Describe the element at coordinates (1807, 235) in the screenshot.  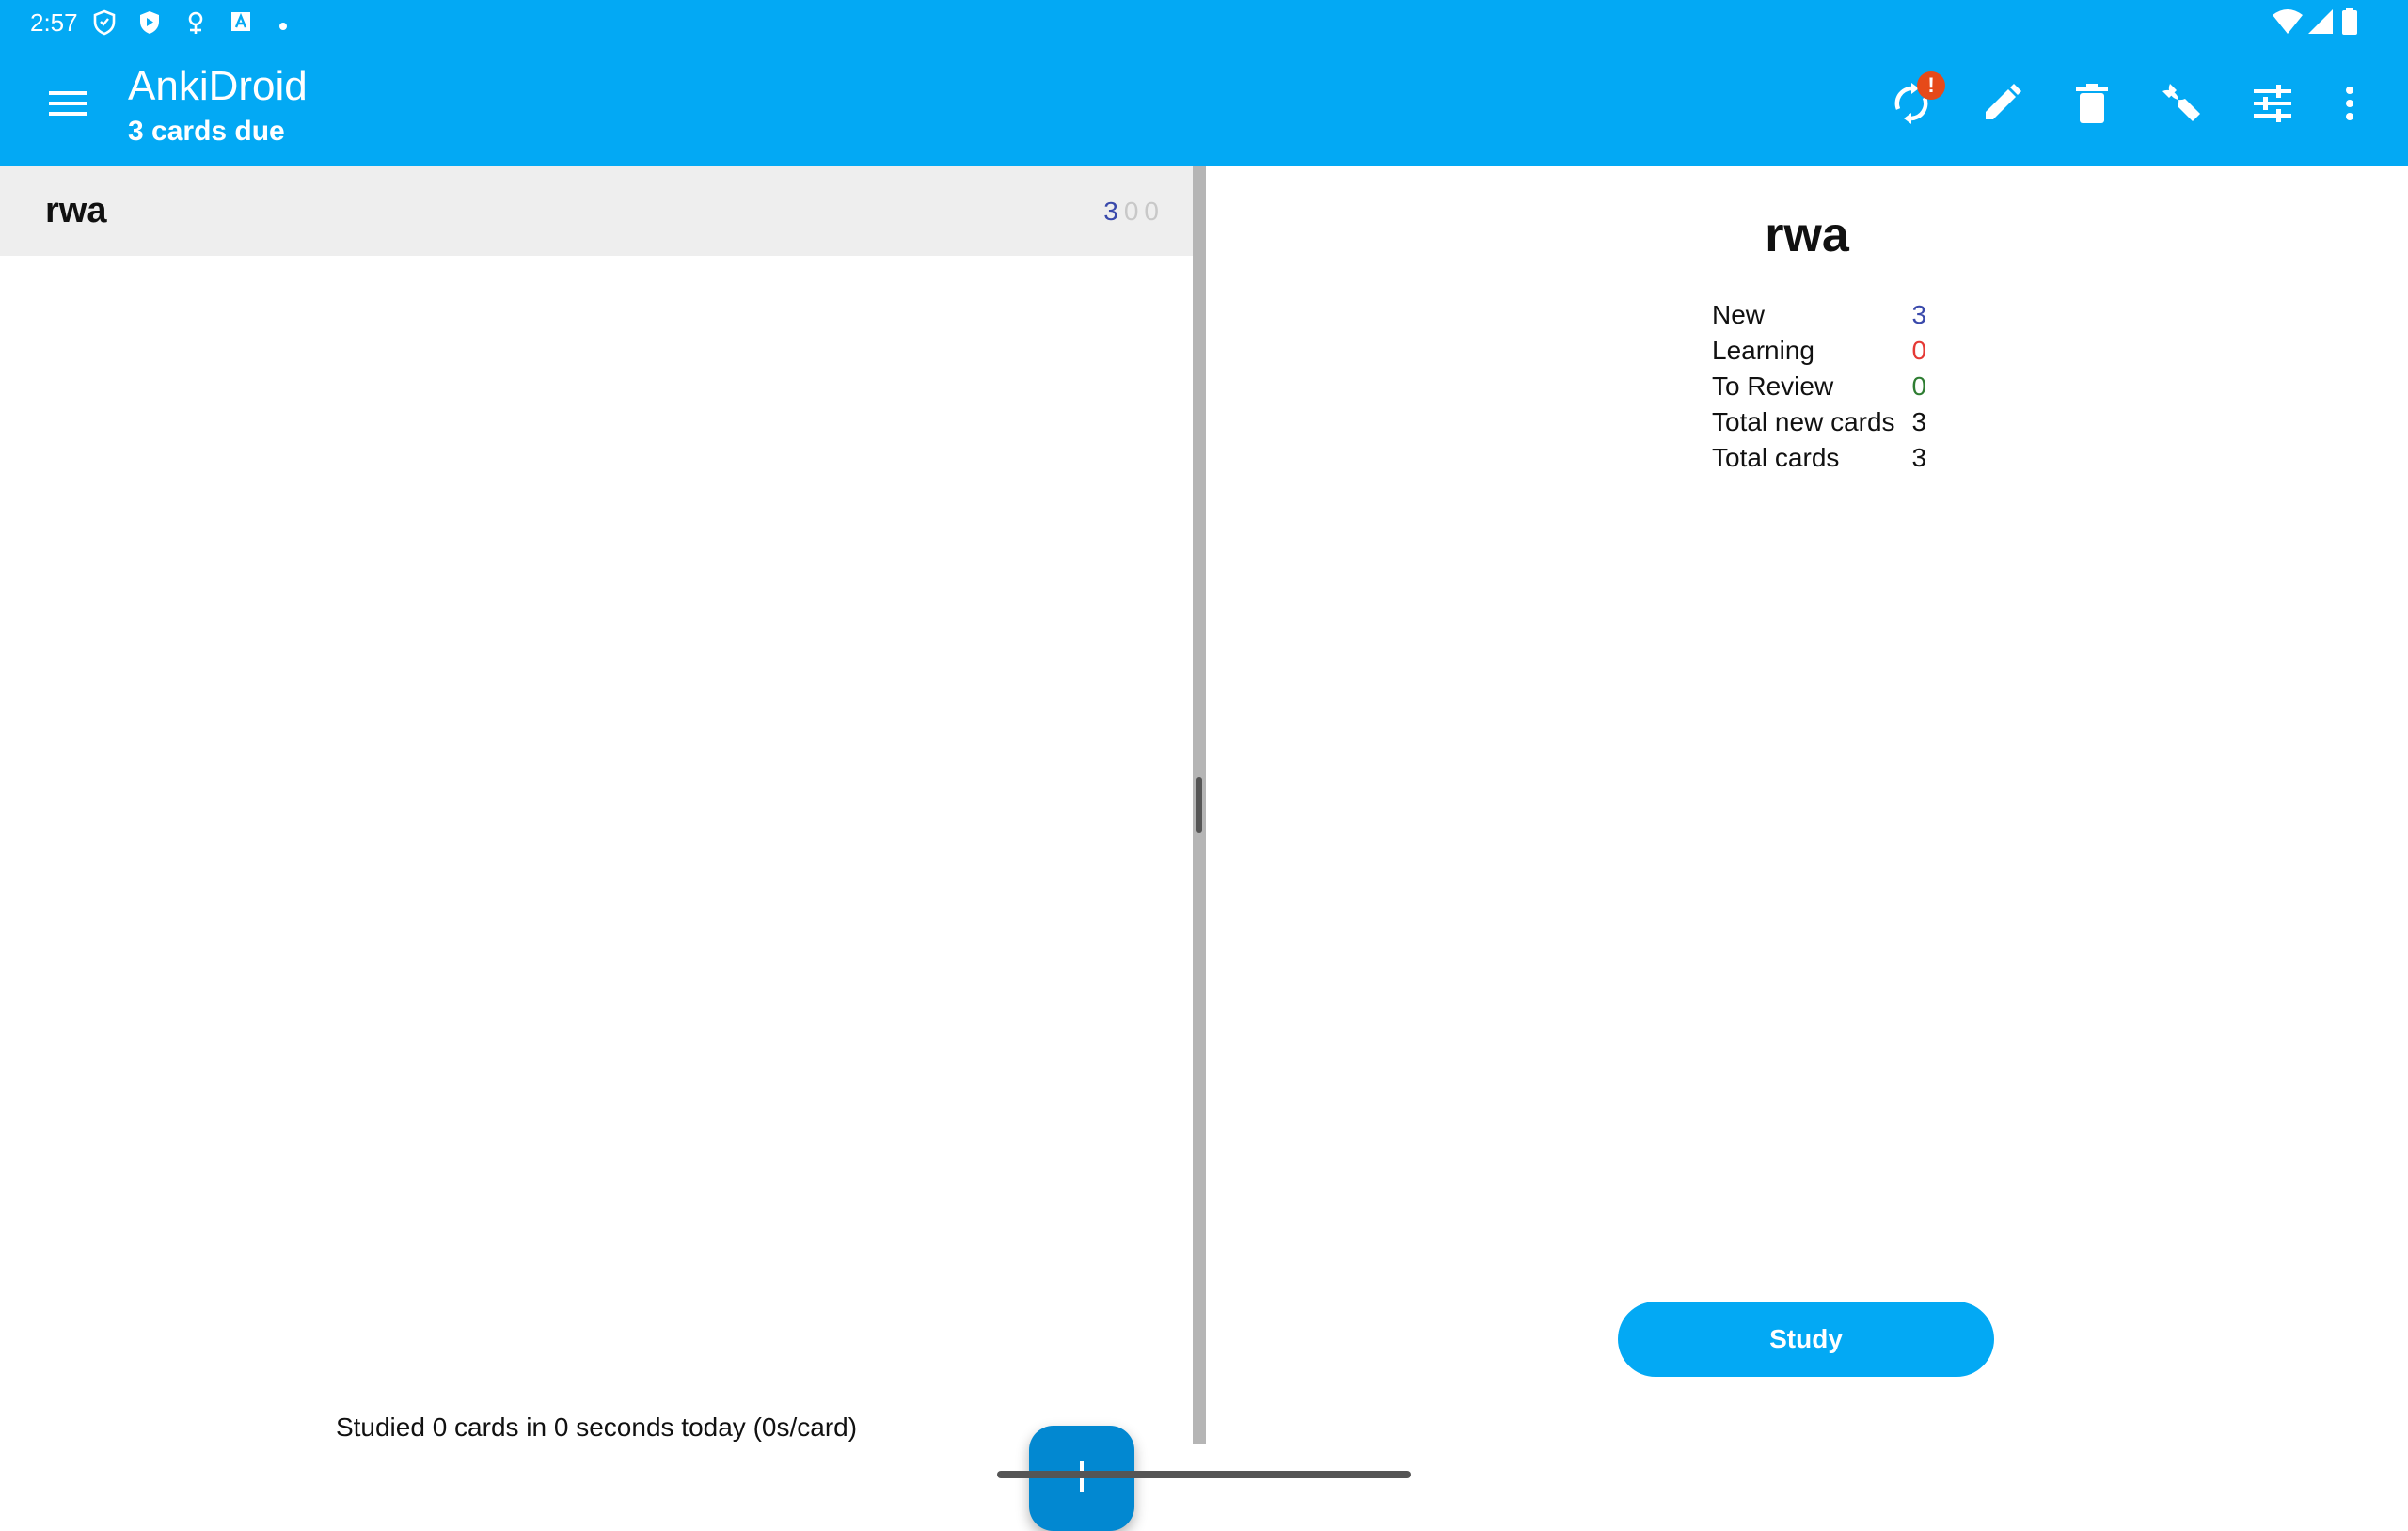
I see `overview-deck-title: rwa` at that location.